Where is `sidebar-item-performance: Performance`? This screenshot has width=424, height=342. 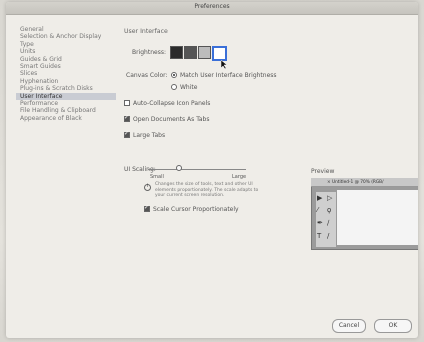 sidebar-item-performance: Performance is located at coordinates (66, 103).